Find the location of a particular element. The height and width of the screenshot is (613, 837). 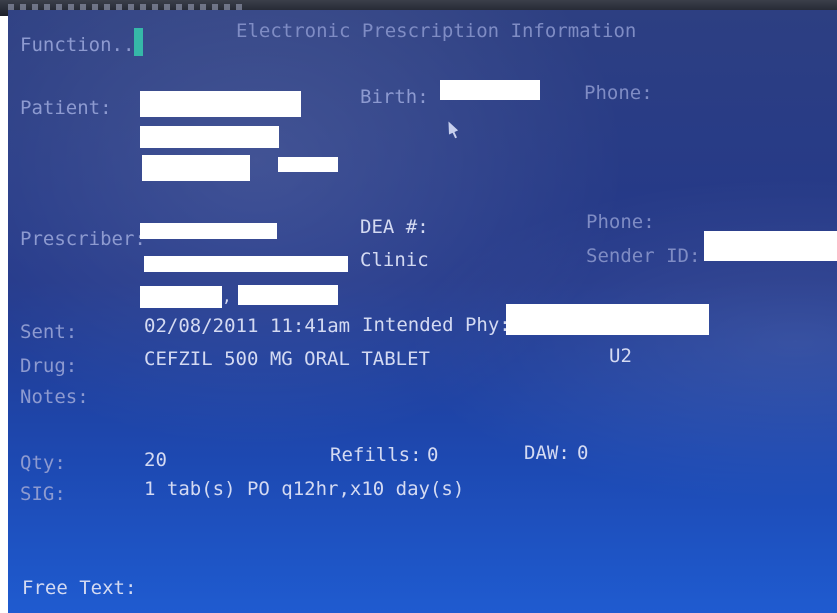

free-text-label: Free Text: is located at coordinates (79, 588).